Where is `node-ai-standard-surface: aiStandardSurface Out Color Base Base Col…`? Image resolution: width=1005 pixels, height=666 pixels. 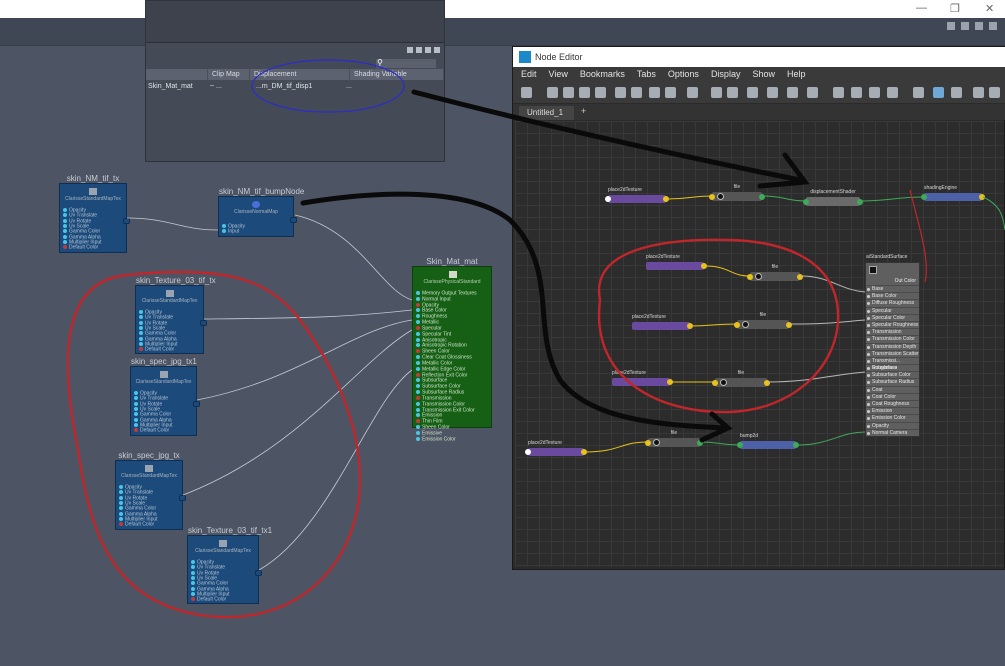 node-ai-standard-surface: aiStandardSurface Out Color Base Base Col… is located at coordinates (892, 345).